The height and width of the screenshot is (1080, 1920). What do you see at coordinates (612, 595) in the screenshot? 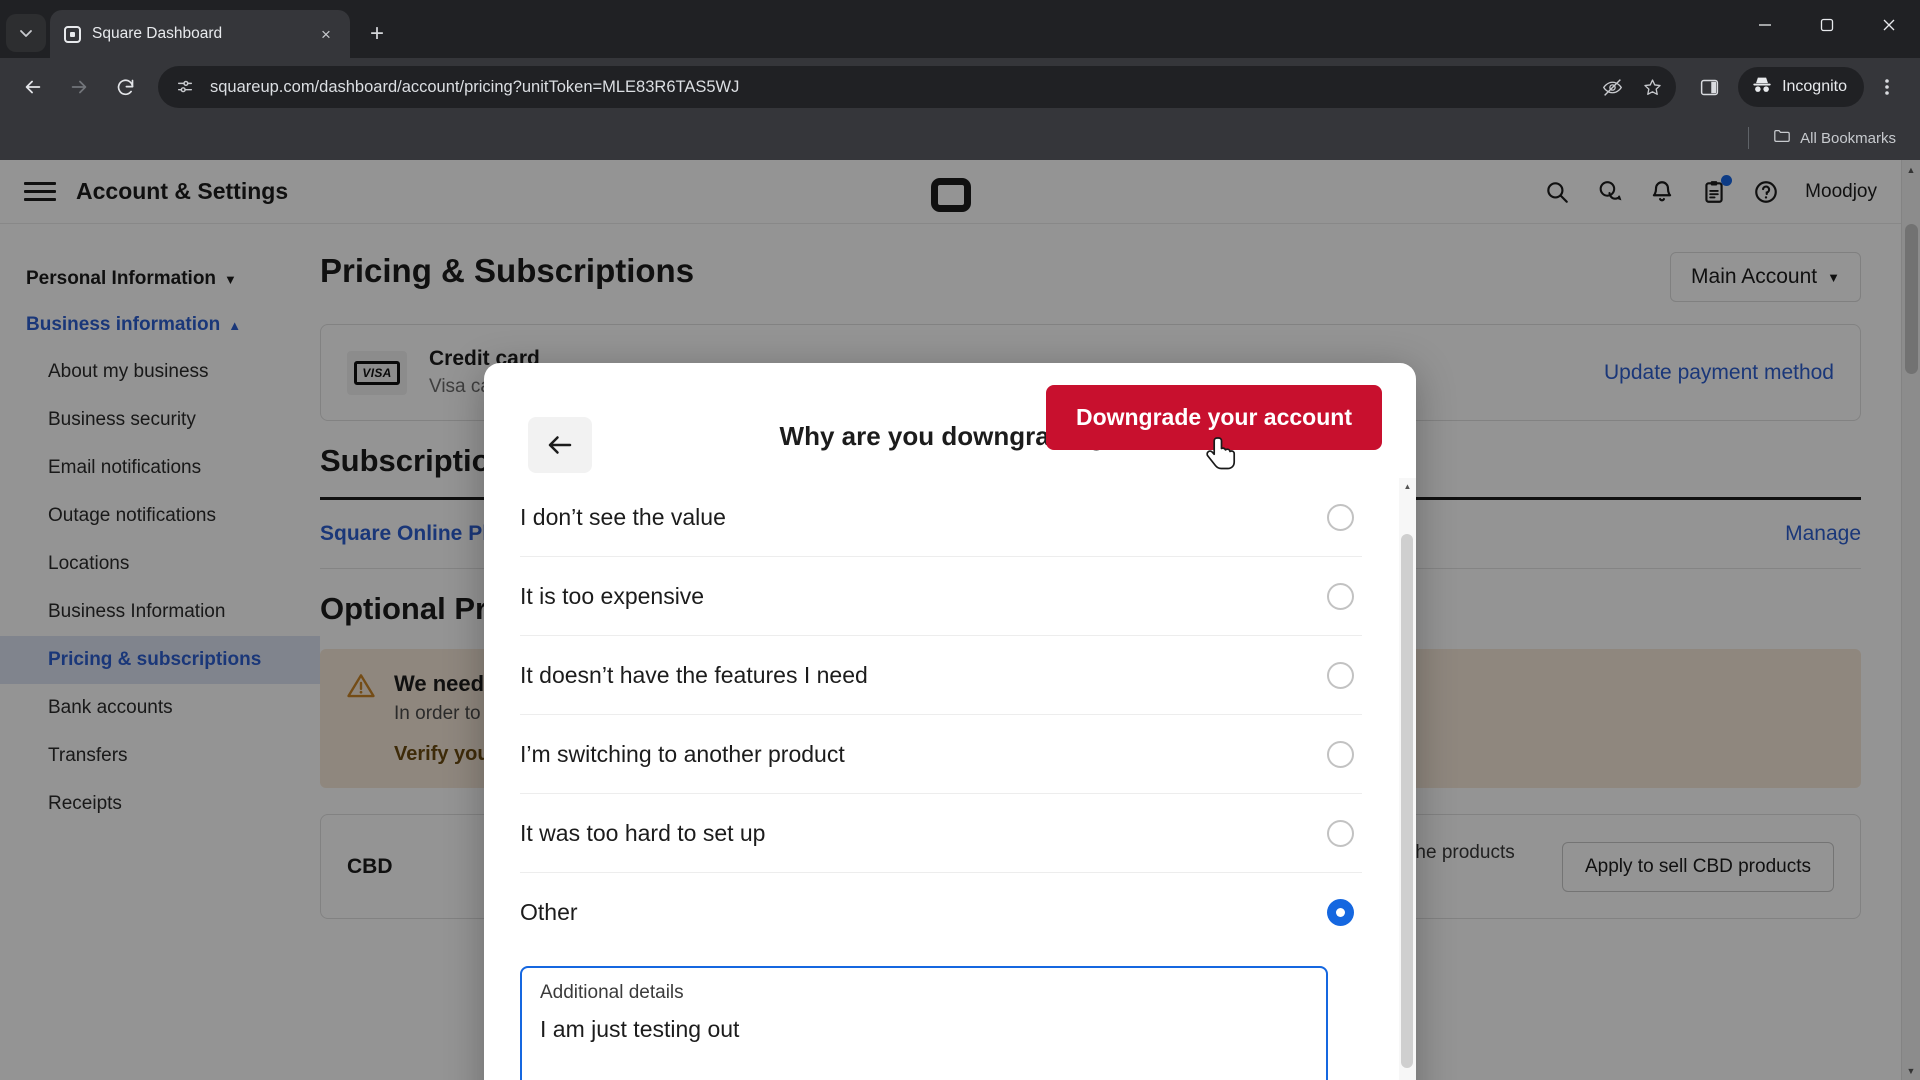
I see `reason-option-label: It is too expensive` at bounding box center [612, 595].